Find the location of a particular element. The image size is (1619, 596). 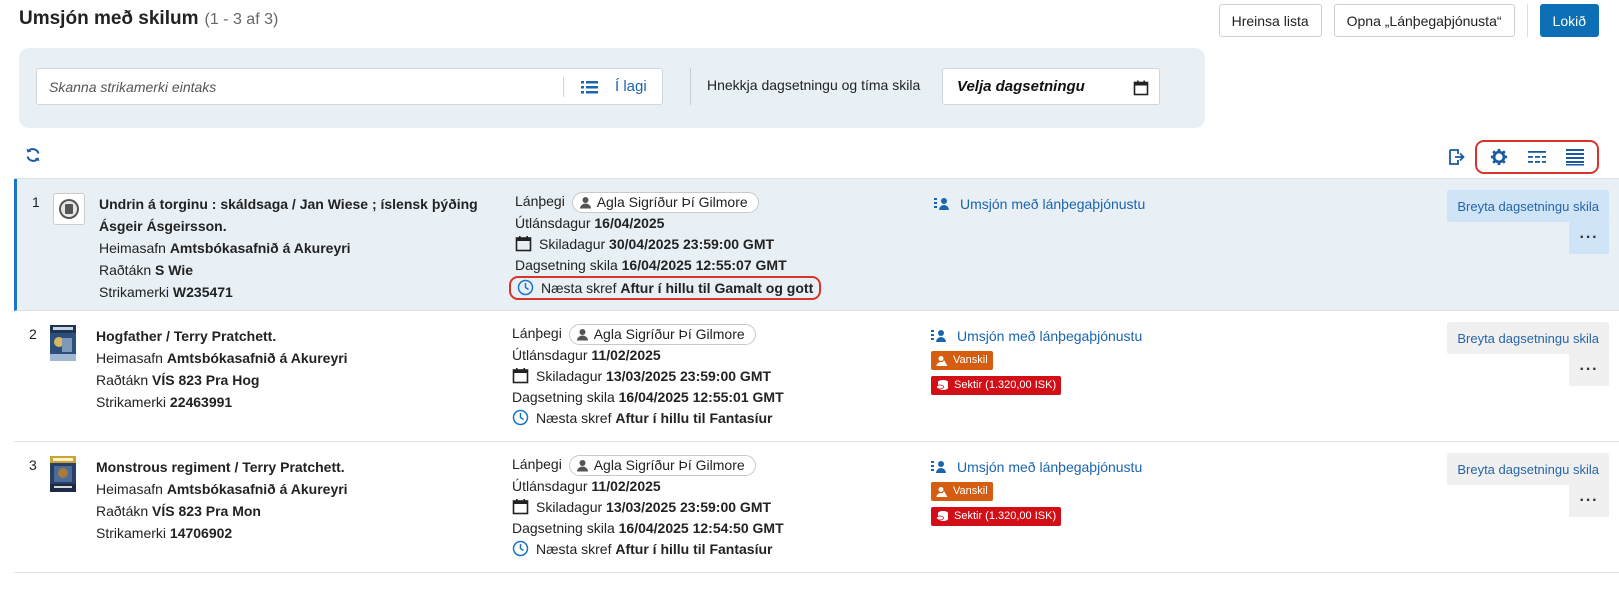

due-date-line: Skiladagur 13/03/2025 23:59:00 GMT is located at coordinates (702, 376).